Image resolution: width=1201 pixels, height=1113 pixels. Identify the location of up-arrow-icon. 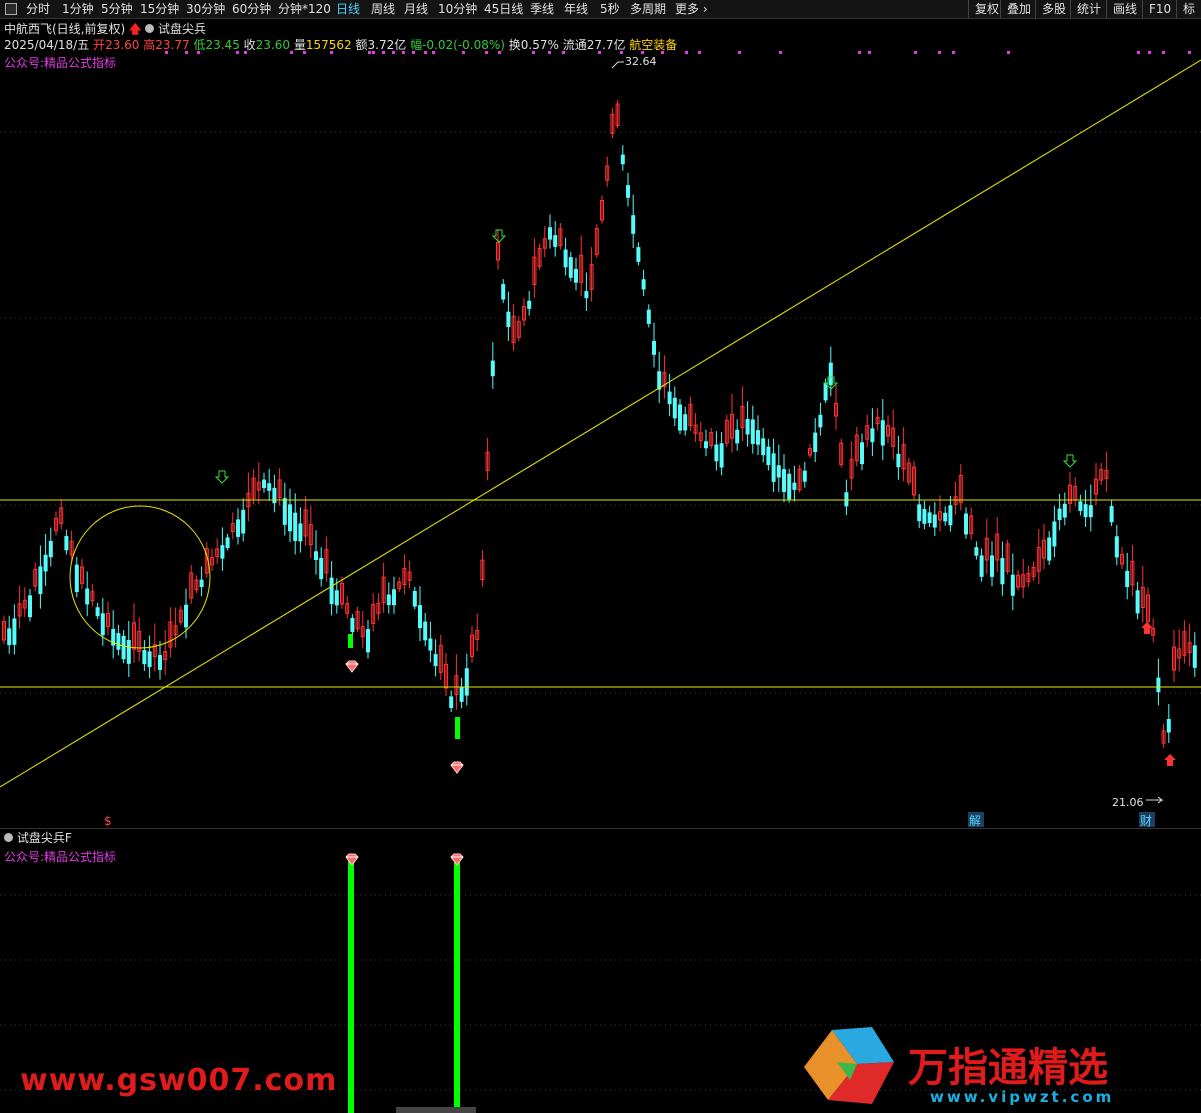
(1170, 760).